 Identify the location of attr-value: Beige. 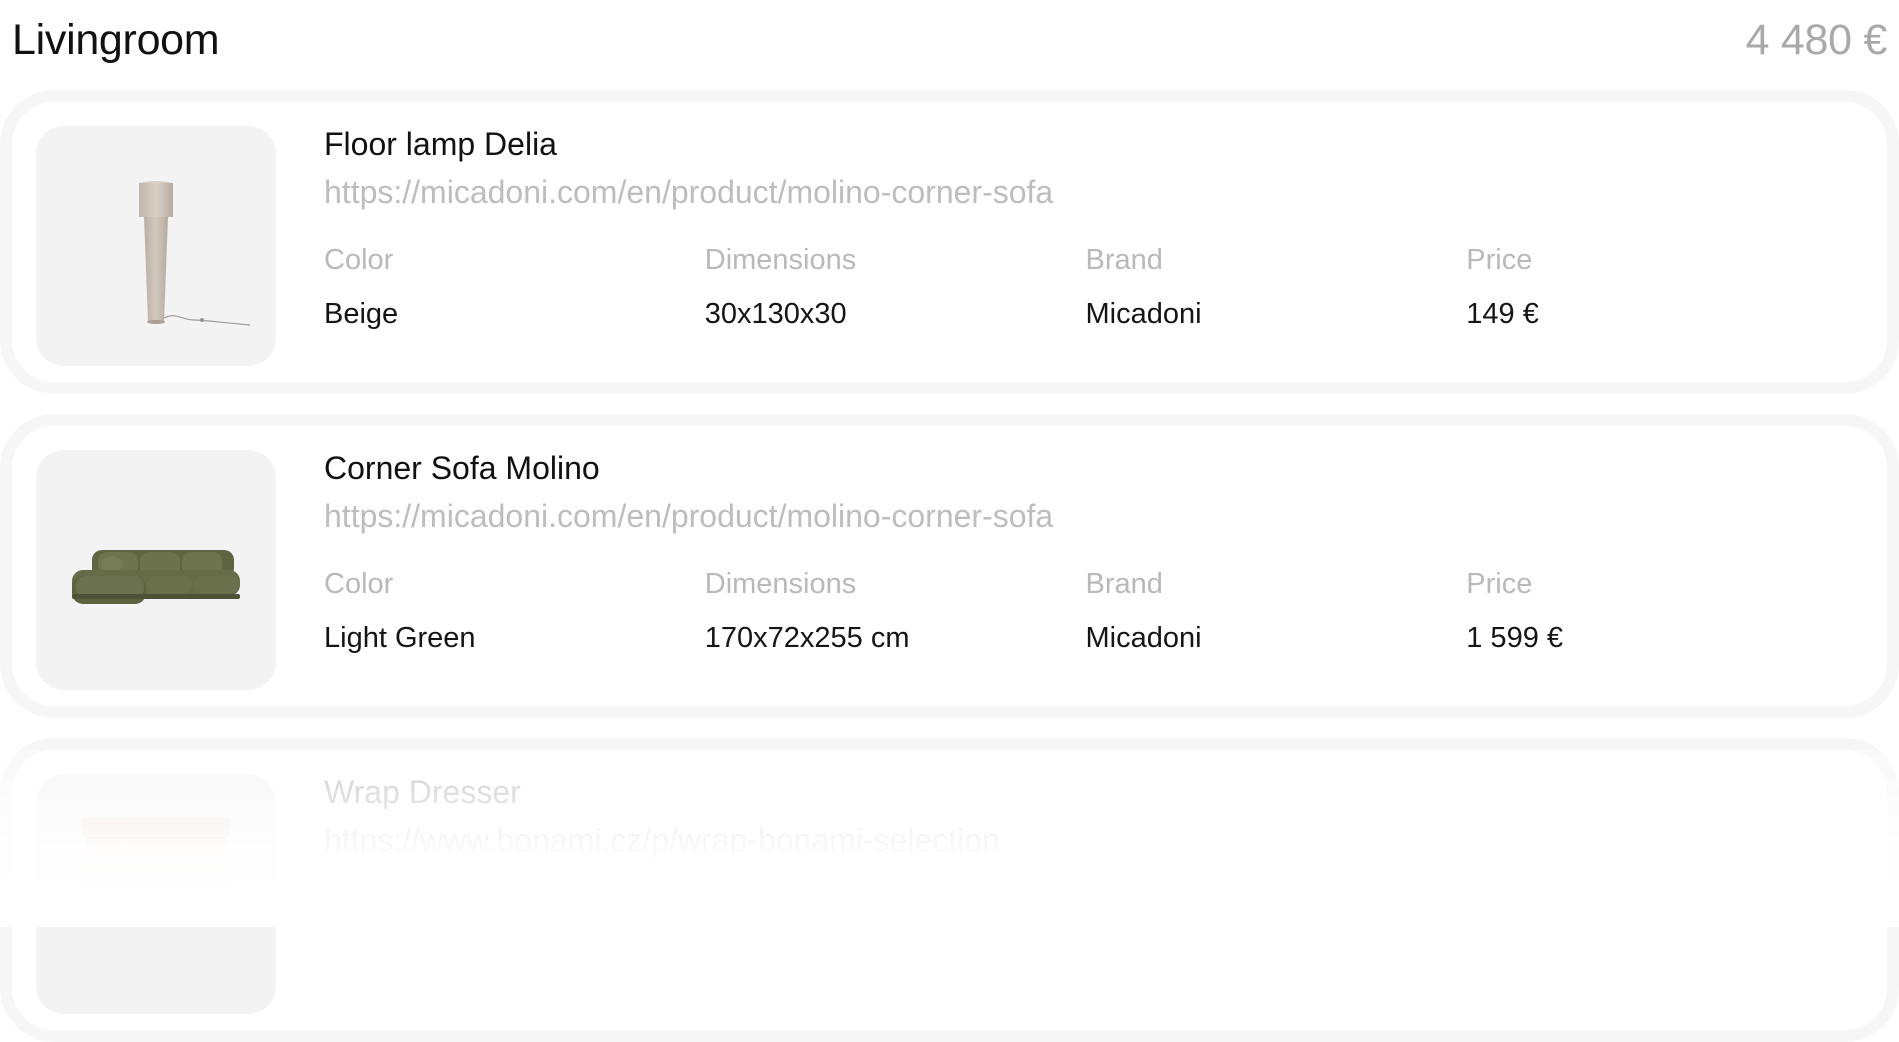
(361, 314).